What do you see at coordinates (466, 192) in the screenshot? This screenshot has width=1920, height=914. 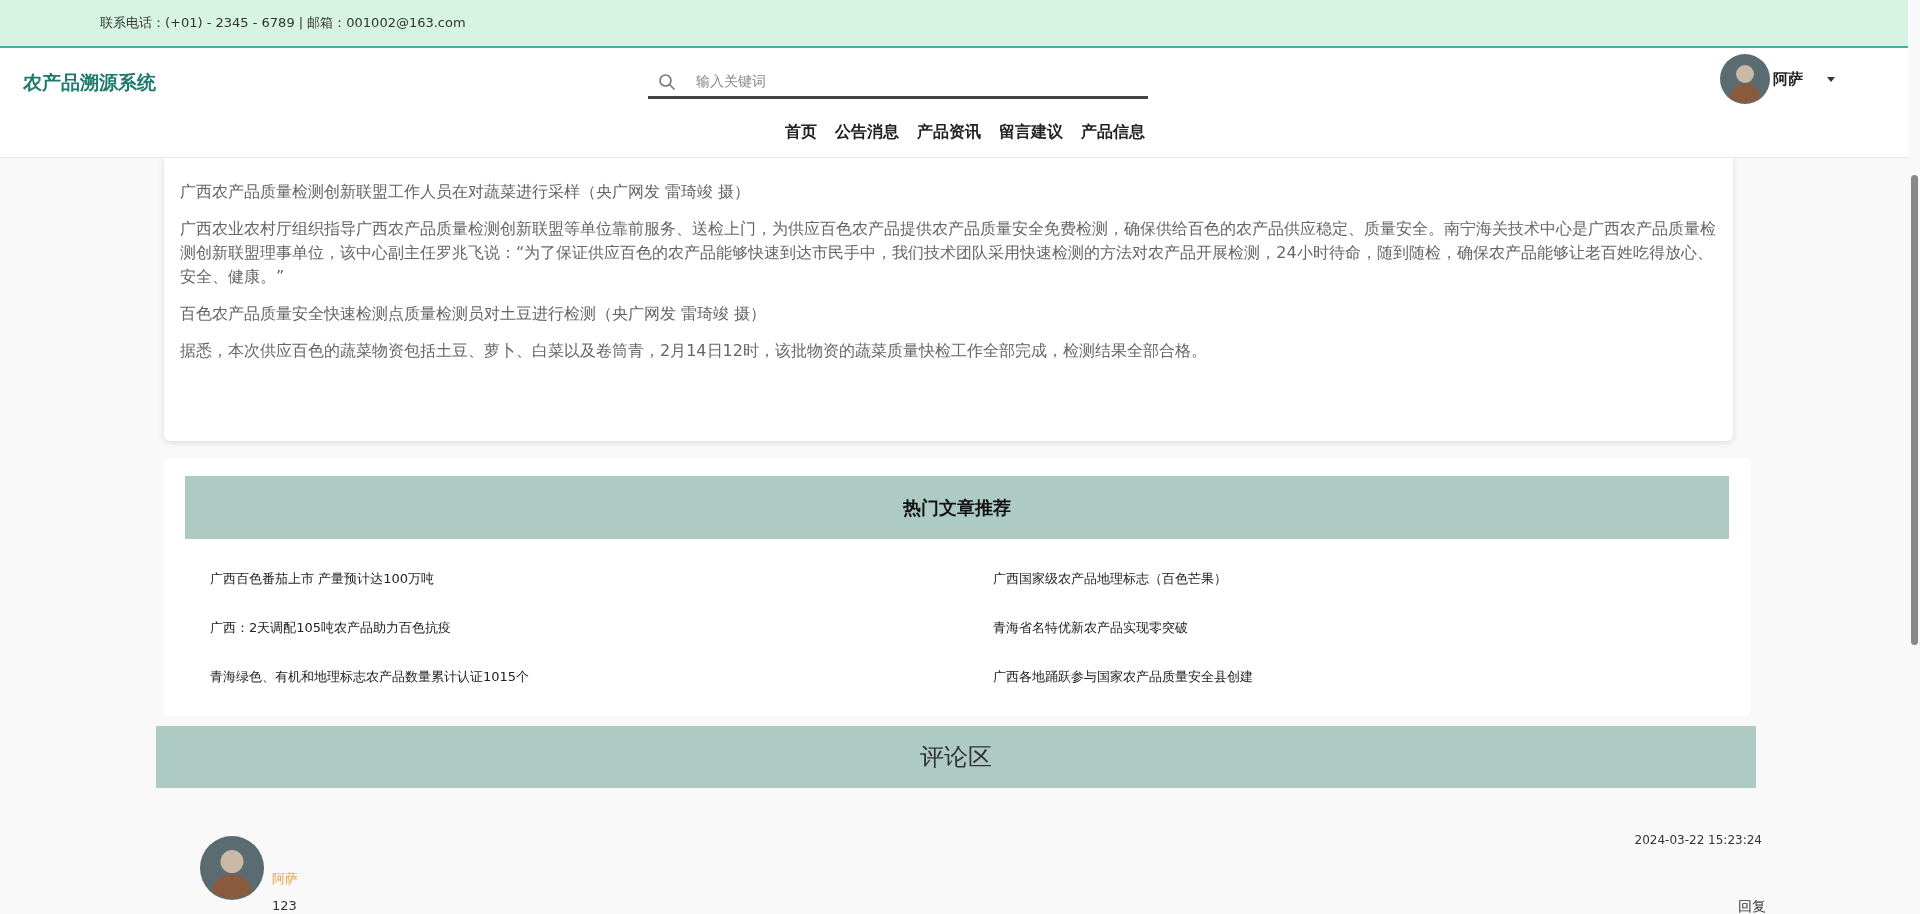 I see `article-paragraph: 广西农产品质量检测创新联盟工作人员在对蔬菜进行采样（央广网发 雷琦竣 摄）` at bounding box center [466, 192].